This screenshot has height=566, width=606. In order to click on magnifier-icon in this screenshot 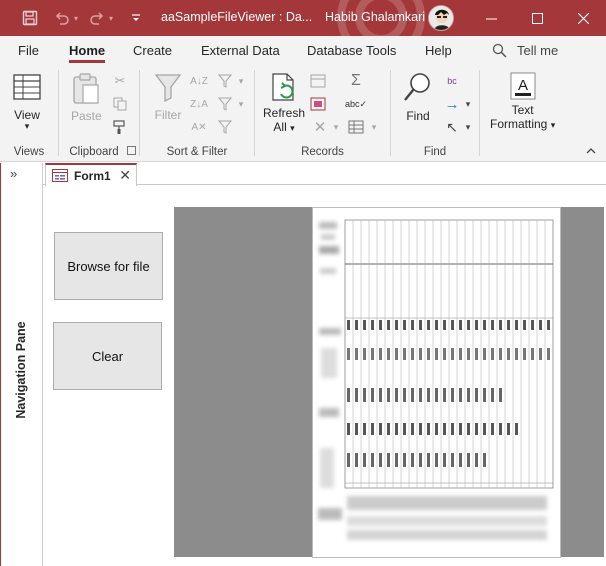, I will do `click(417, 87)`.